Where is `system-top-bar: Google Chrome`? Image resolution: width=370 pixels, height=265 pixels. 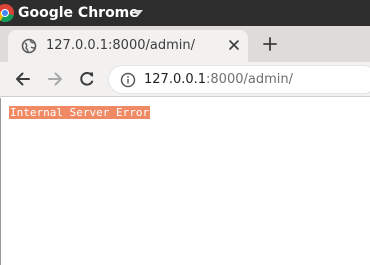
system-top-bar: Google Chrome is located at coordinates (185, 13).